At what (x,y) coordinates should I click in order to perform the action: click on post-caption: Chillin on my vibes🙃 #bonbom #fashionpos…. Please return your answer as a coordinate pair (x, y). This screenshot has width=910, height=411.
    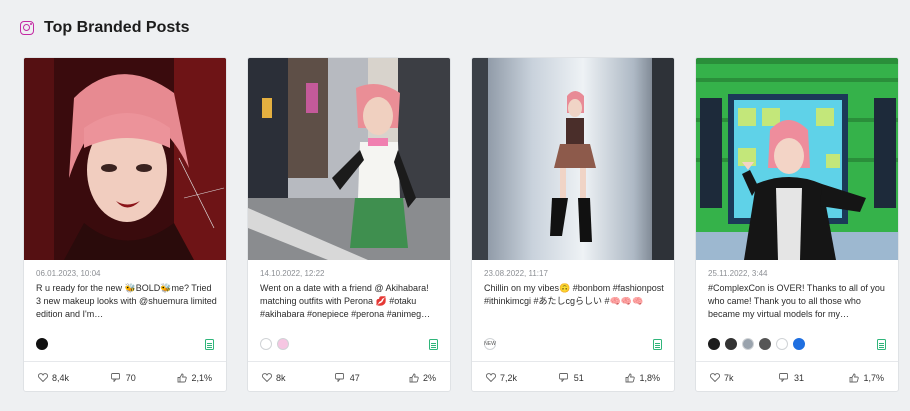
    Looking at the image, I should click on (574, 294).